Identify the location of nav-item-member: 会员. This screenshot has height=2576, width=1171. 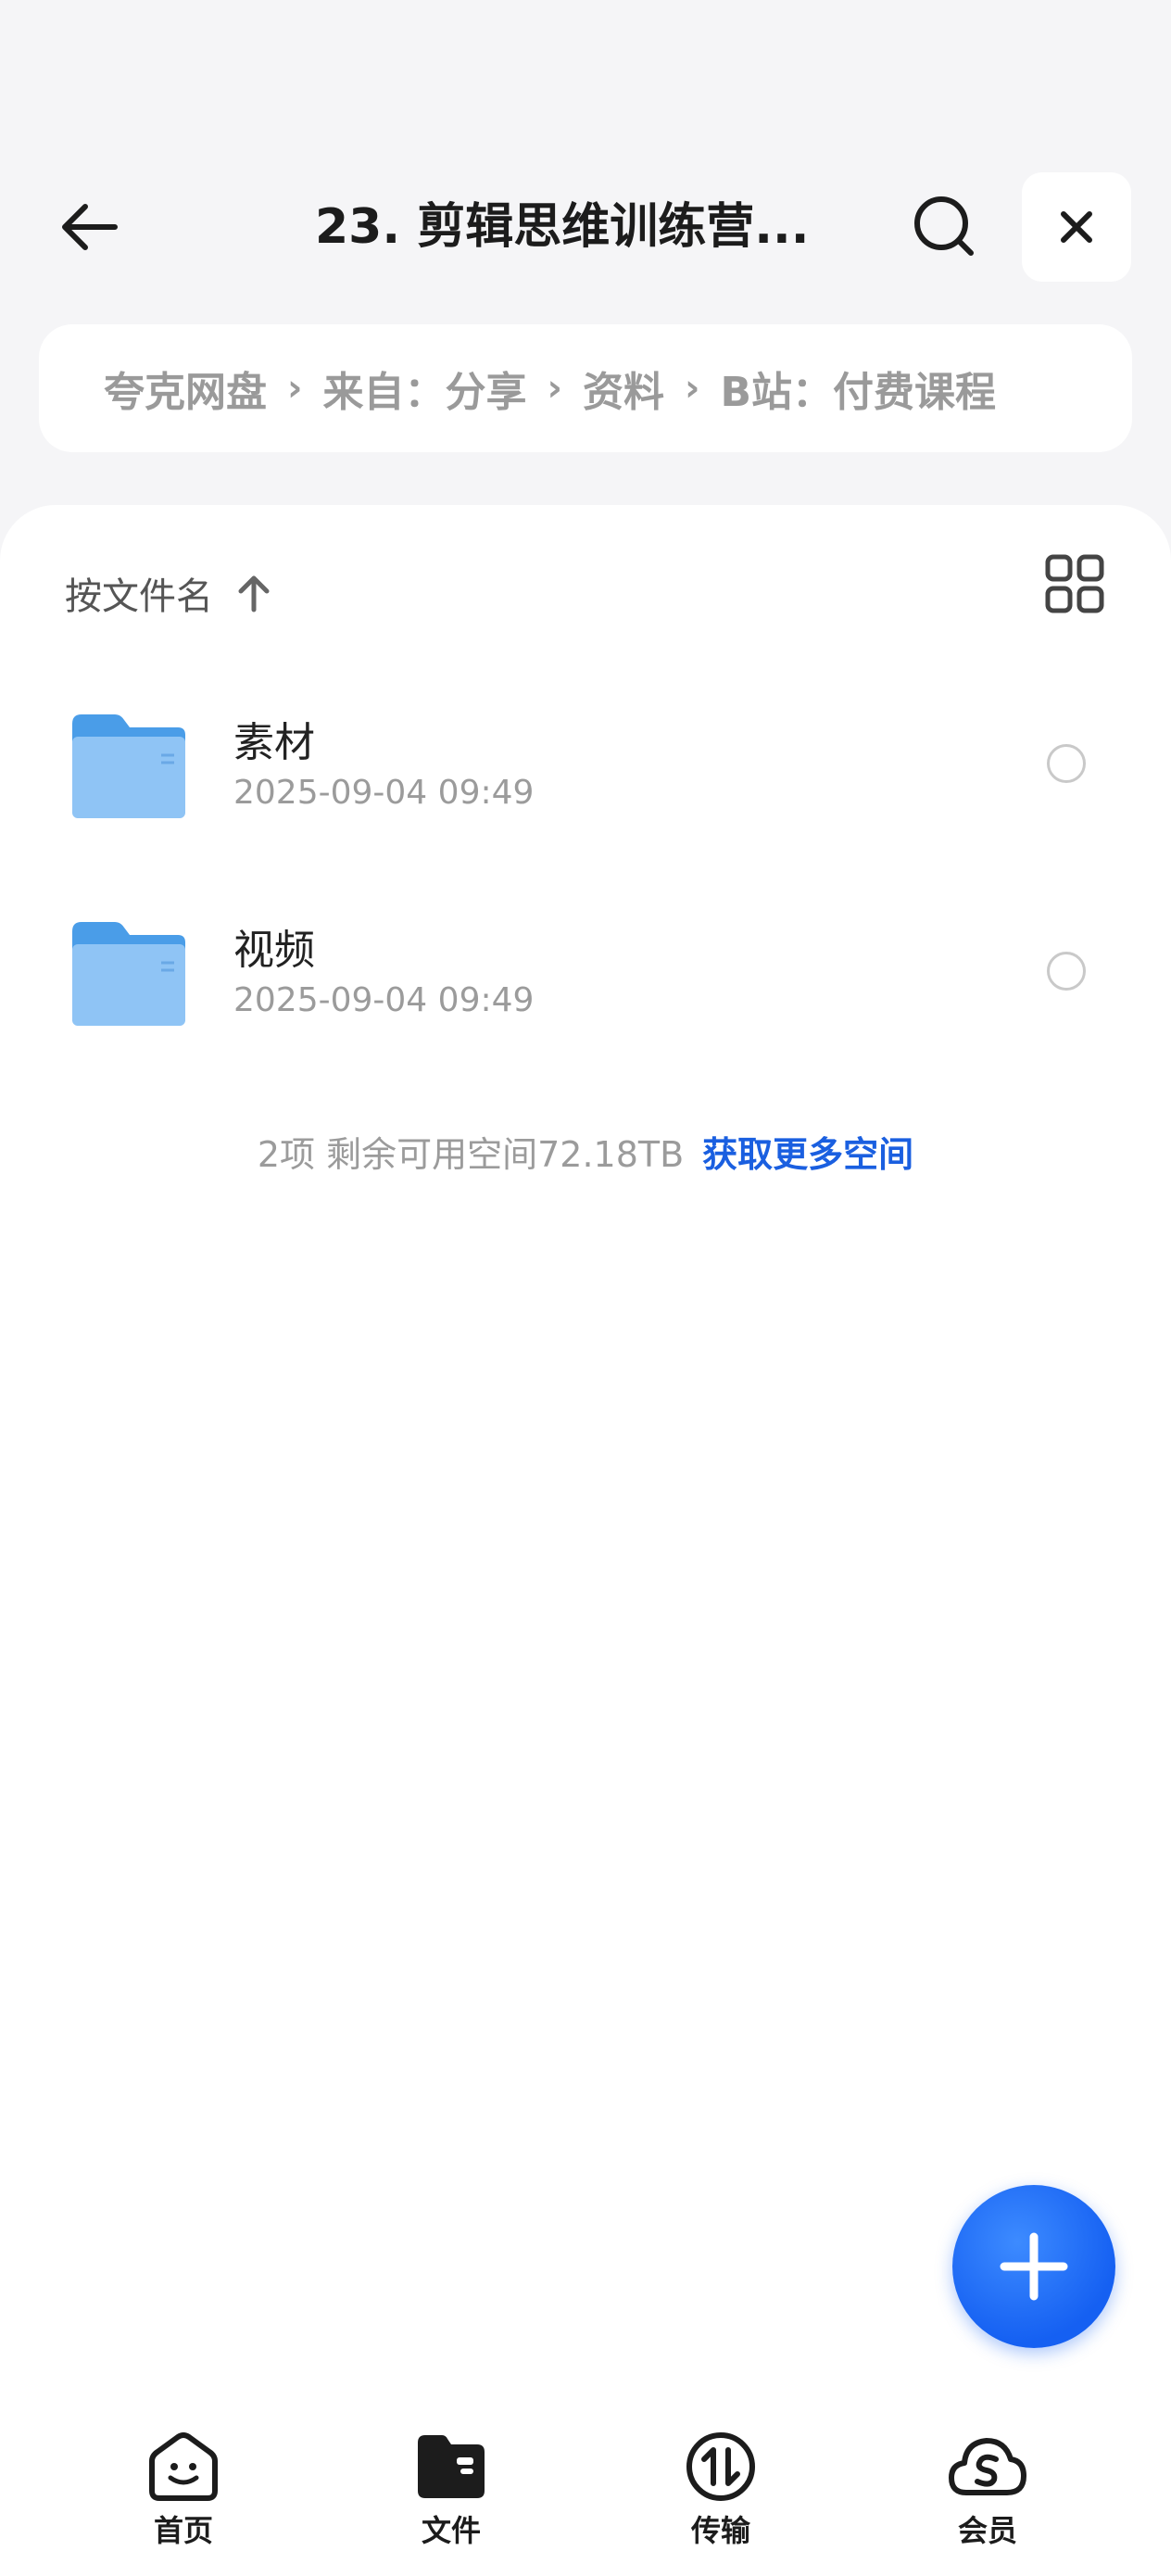
(988, 2499).